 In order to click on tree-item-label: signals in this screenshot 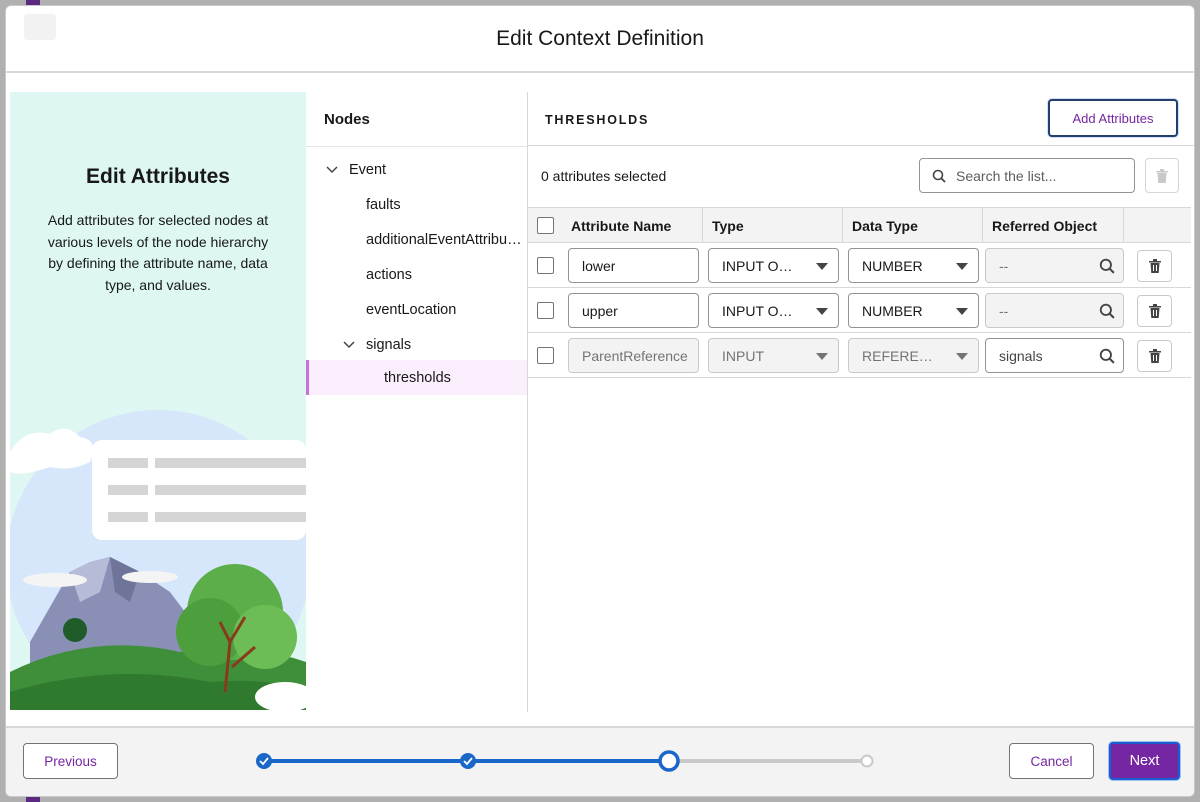, I will do `click(389, 345)`.